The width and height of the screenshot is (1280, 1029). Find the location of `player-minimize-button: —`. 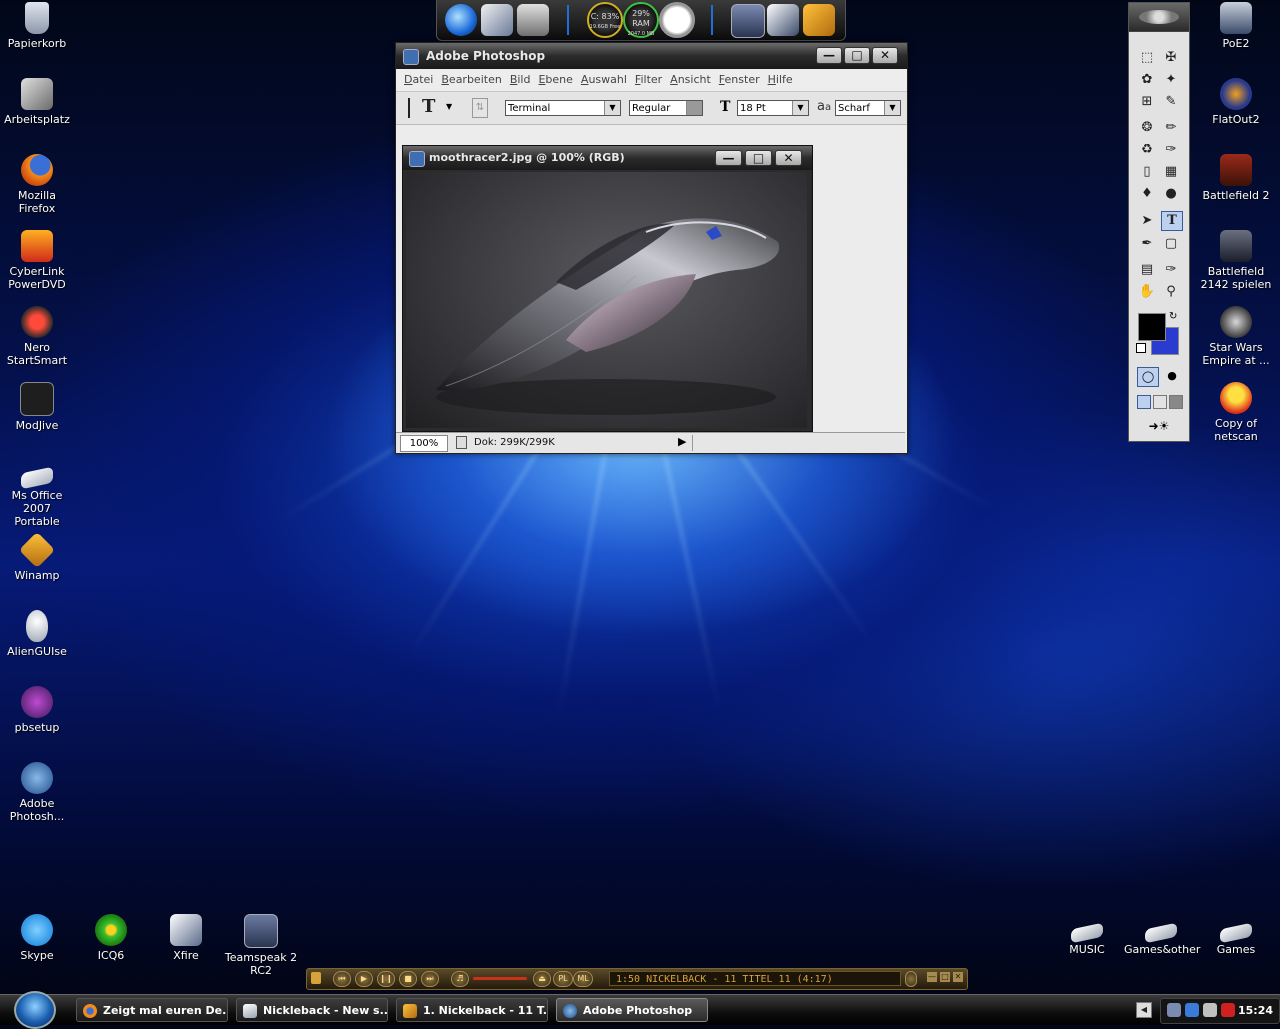

player-minimize-button: — is located at coordinates (932, 977).